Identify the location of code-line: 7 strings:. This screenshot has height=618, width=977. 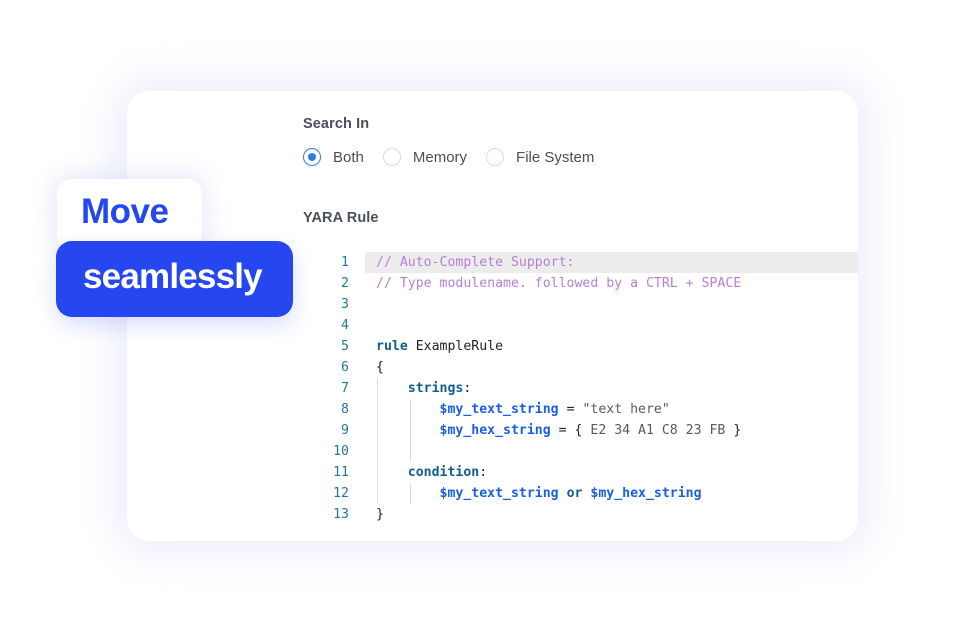
(580, 388).